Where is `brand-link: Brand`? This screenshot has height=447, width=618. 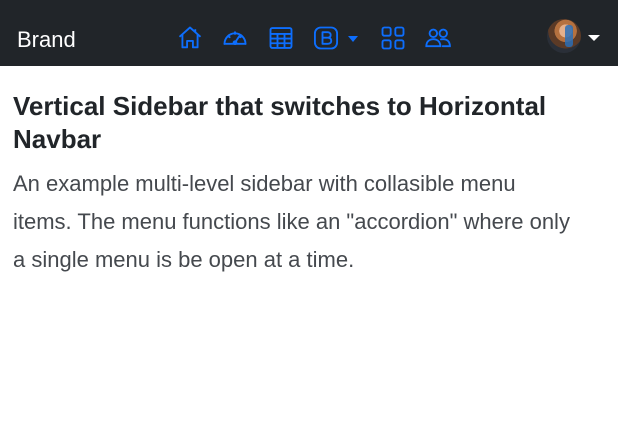 brand-link: Brand is located at coordinates (46, 40).